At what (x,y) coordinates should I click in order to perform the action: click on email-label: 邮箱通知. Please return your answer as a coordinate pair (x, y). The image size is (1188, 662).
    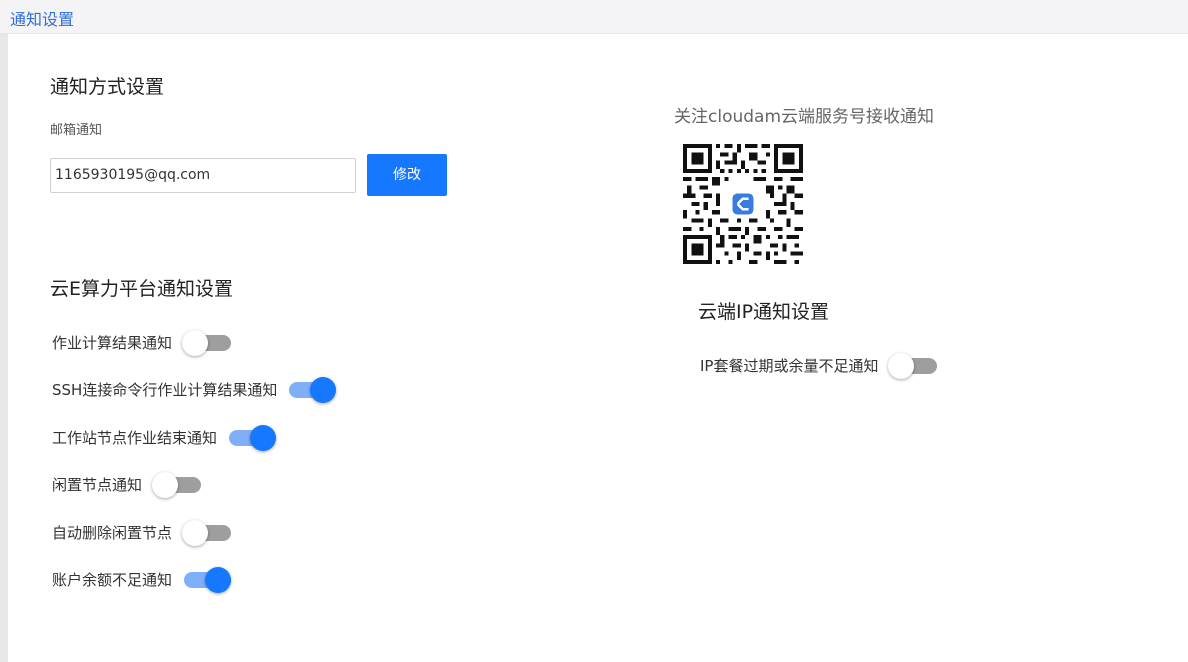
    Looking at the image, I should click on (76, 130).